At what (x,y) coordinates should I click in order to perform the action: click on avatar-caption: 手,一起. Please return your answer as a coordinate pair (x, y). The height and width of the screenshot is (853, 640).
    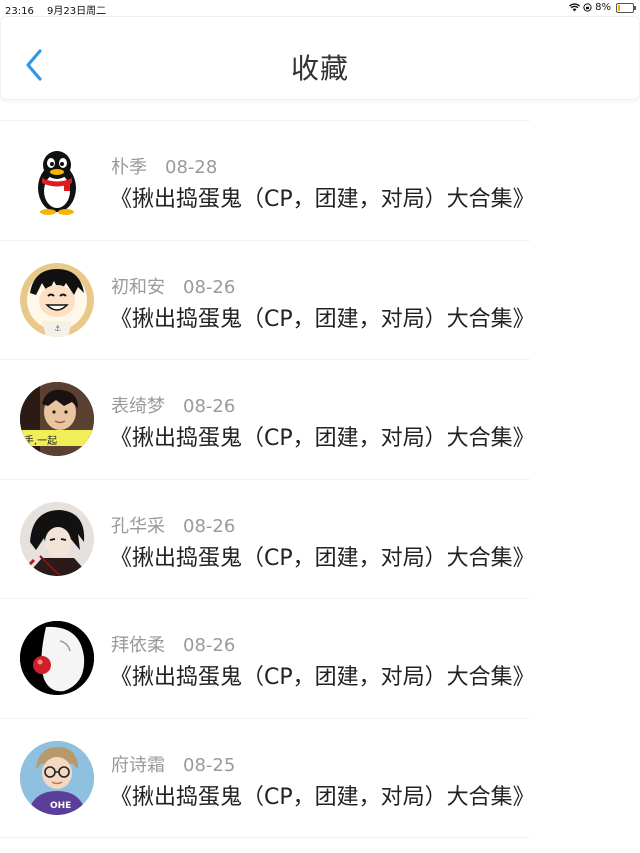
    Looking at the image, I should click on (41, 441).